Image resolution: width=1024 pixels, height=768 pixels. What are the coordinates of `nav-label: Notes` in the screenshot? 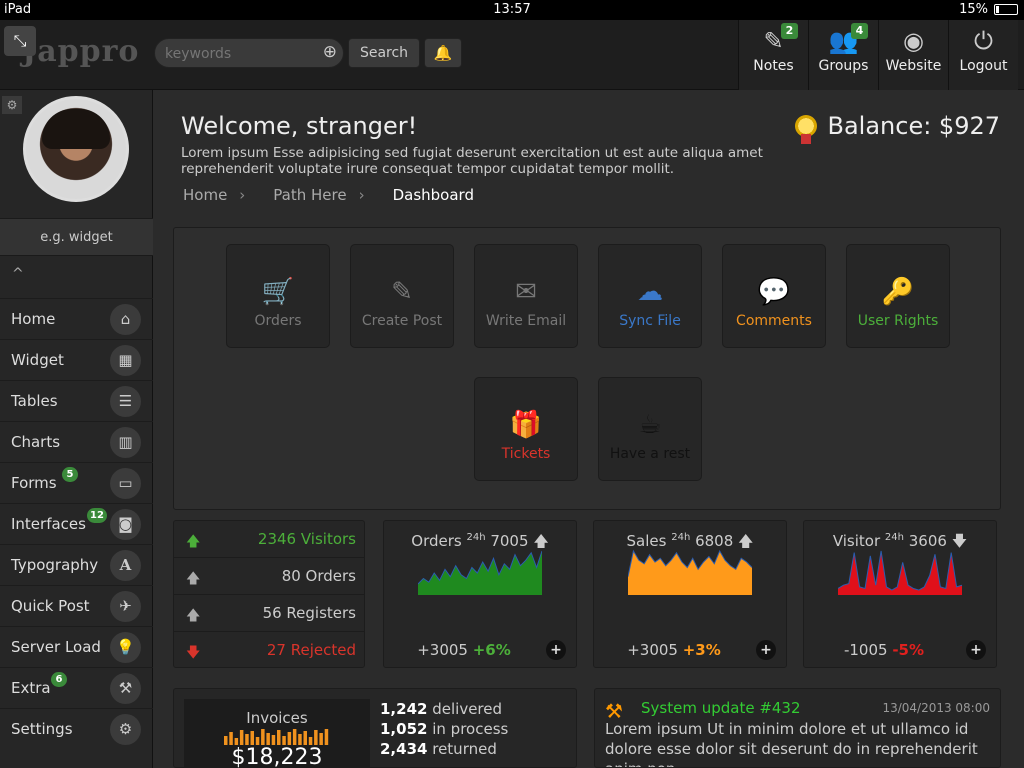 It's located at (773, 66).